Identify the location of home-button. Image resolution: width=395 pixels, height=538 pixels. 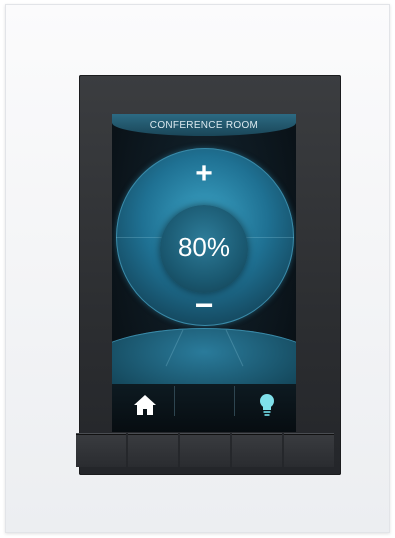
(145, 405).